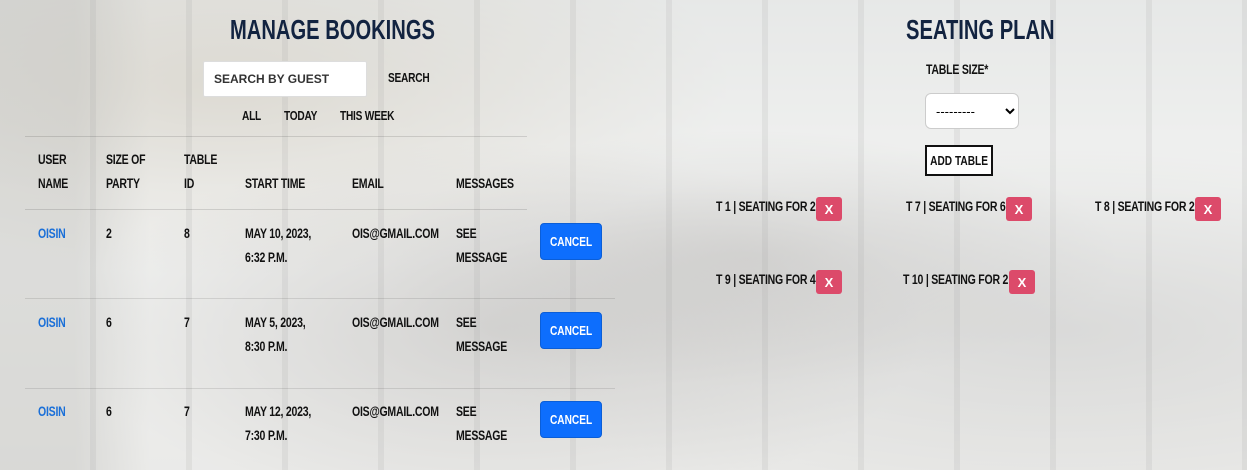 The height and width of the screenshot is (470, 1247). What do you see at coordinates (414, 77) in the screenshot?
I see `search-button: Search` at bounding box center [414, 77].